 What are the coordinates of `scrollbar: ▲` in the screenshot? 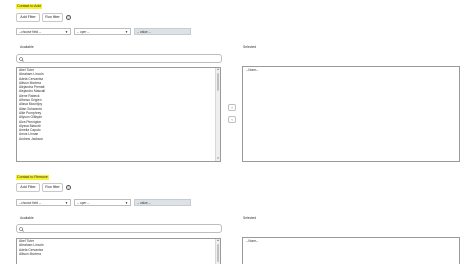 It's located at (217, 251).